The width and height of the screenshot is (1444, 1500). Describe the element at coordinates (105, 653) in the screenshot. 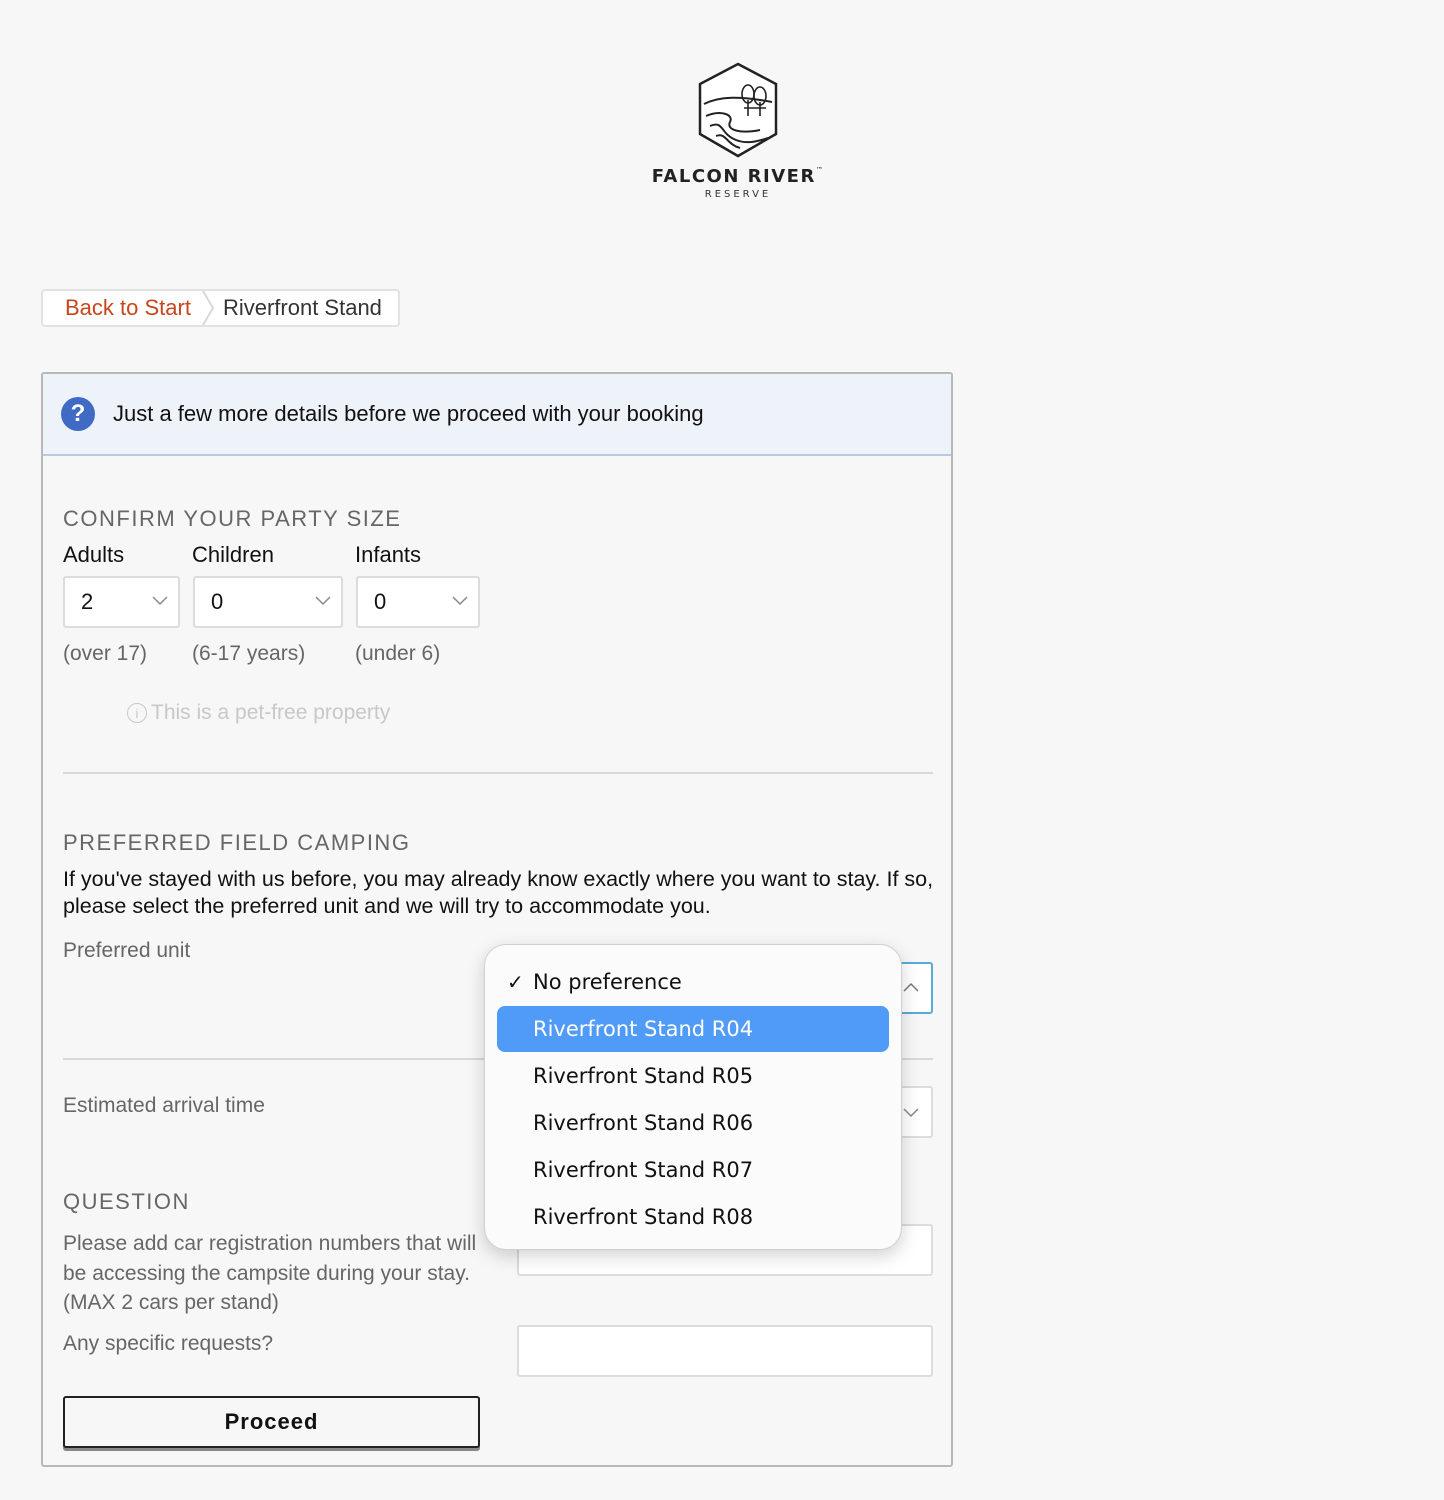

I see `adults-hint: (over 17)` at that location.